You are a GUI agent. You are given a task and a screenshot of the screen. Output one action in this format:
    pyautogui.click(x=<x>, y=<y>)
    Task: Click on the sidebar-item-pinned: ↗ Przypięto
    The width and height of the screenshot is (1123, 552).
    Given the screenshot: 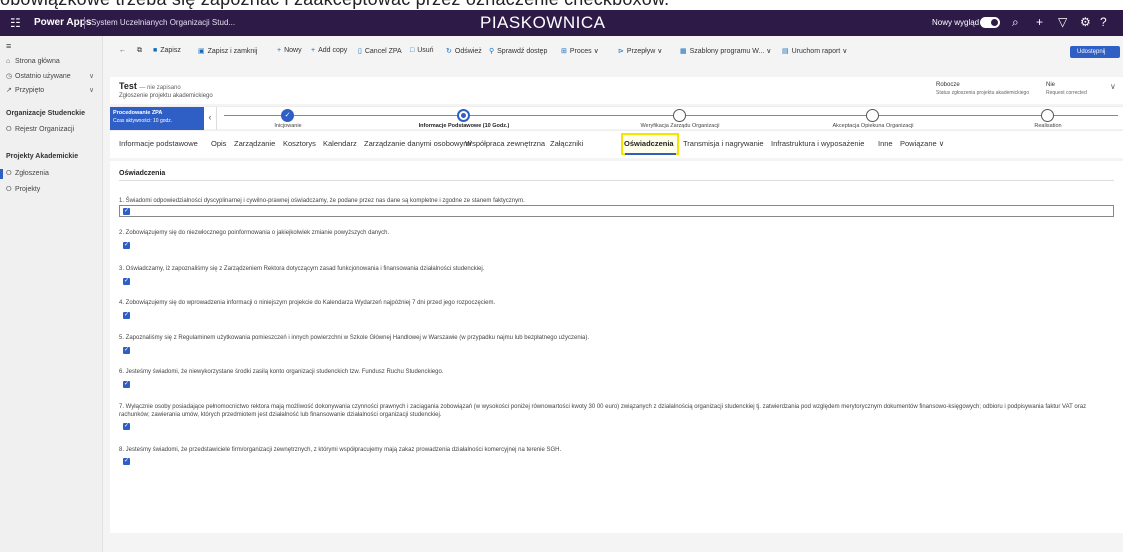 What is the action you would take?
    pyautogui.click(x=25, y=90)
    